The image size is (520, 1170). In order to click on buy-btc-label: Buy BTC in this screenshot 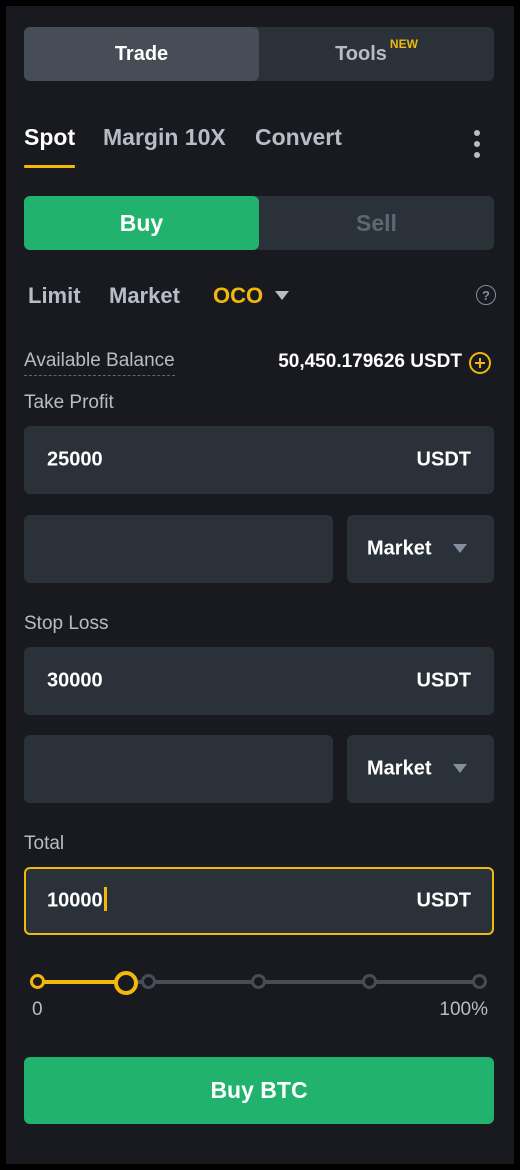, I will do `click(259, 1090)`.